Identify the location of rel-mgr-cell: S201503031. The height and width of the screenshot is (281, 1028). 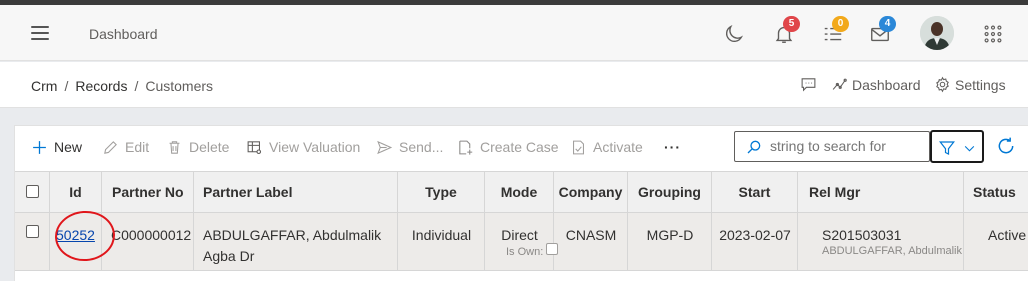
(862, 235).